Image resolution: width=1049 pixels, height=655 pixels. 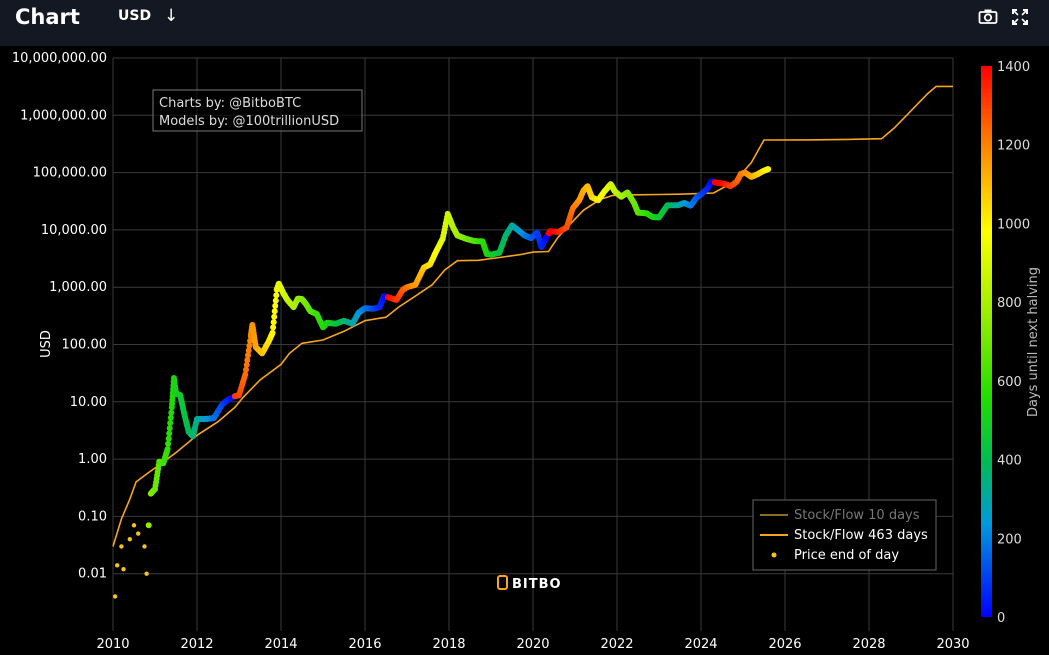 I want to click on camera-icon, so click(x=988, y=17).